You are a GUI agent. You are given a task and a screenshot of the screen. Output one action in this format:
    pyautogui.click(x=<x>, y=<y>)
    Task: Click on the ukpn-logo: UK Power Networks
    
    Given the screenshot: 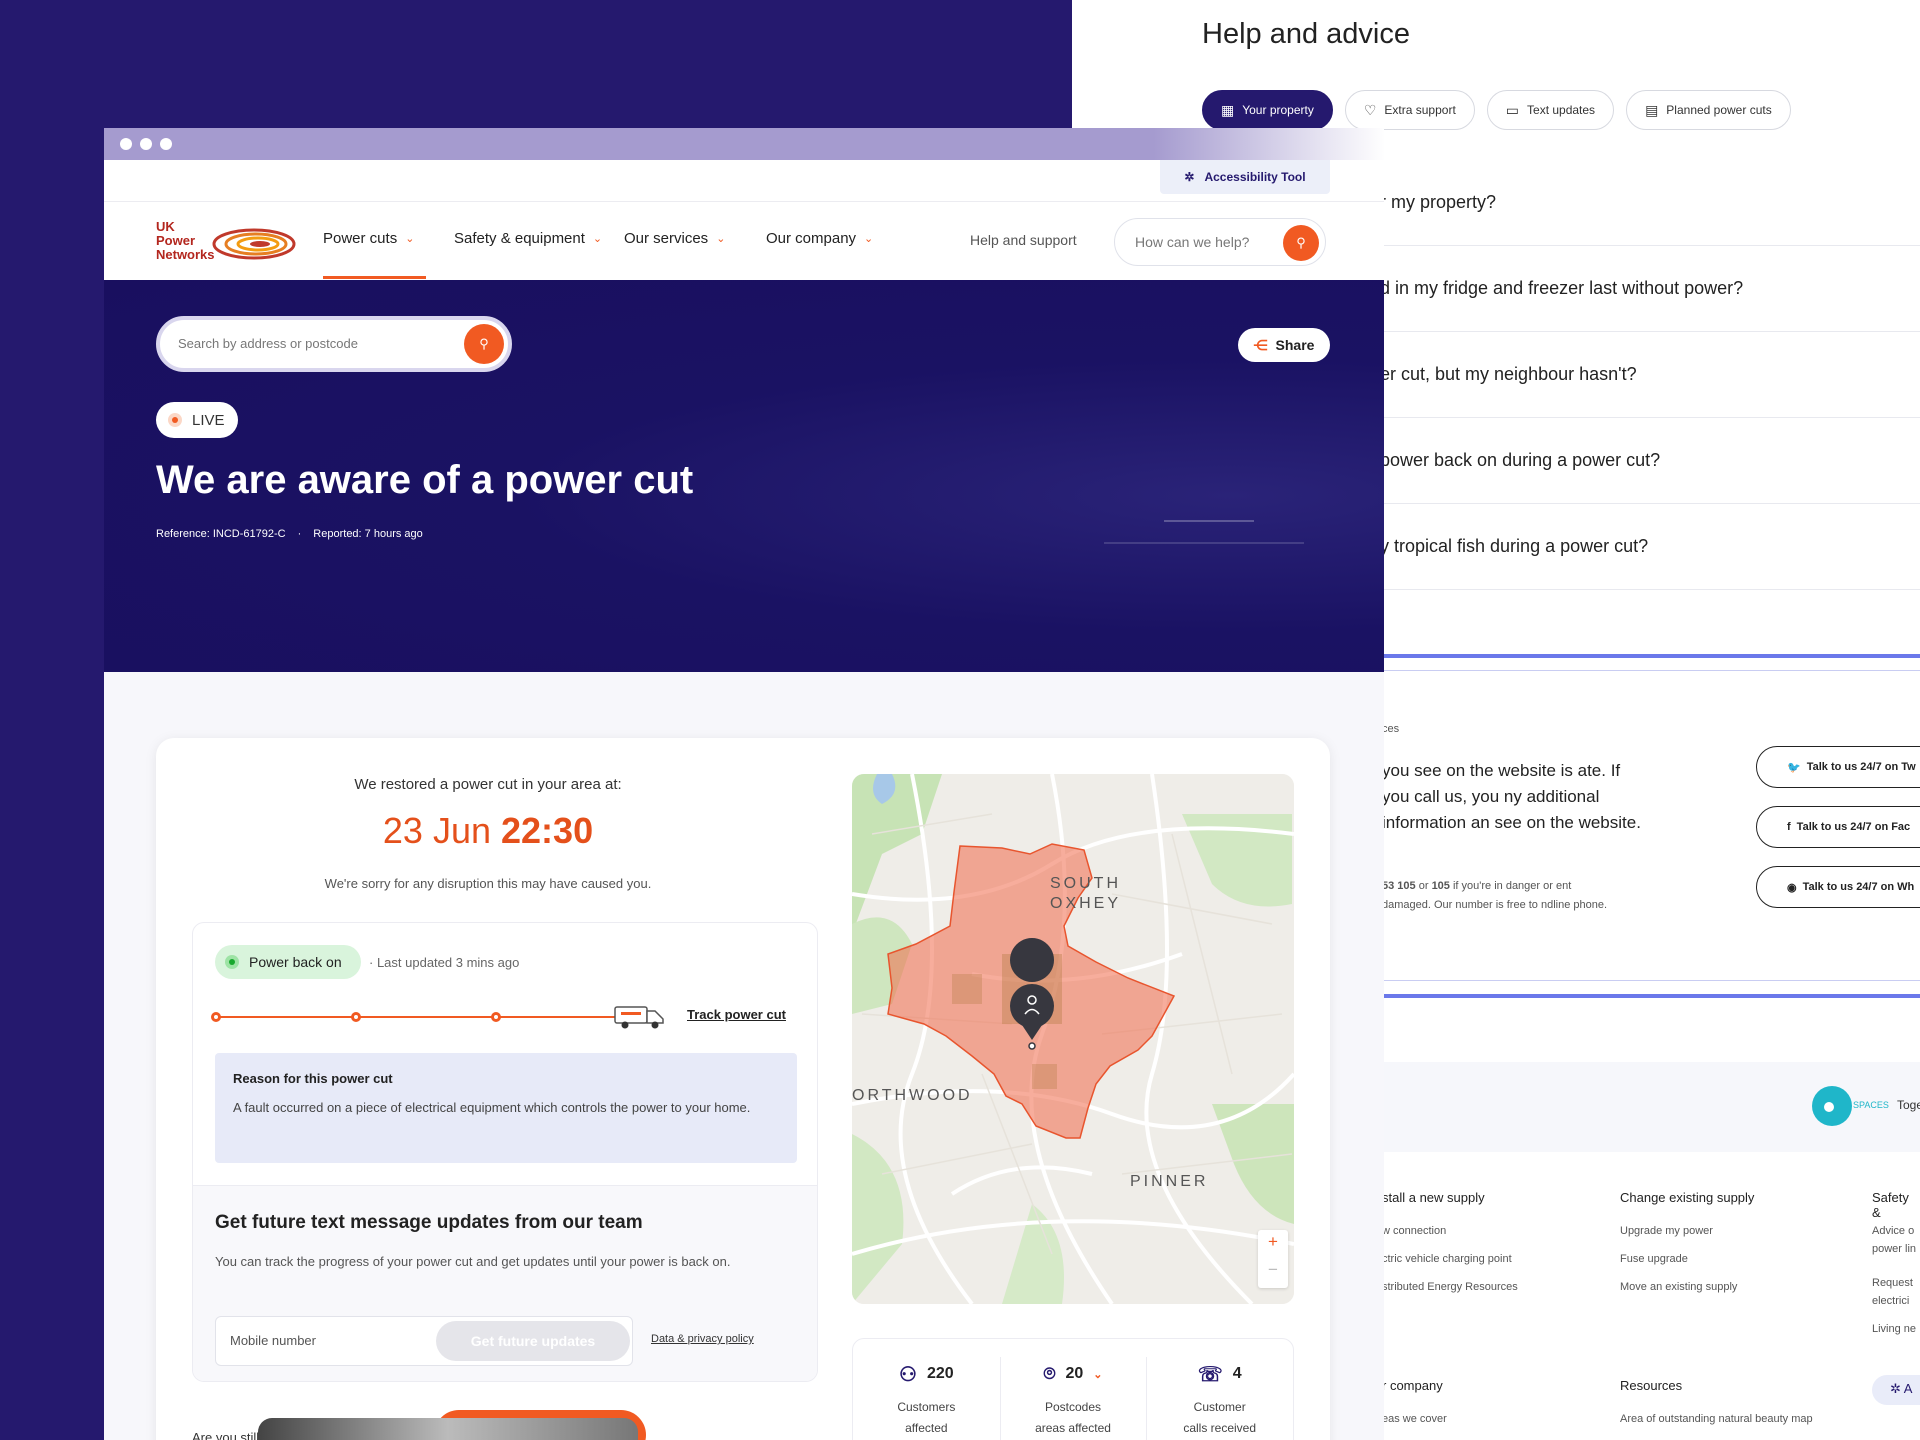 What is the action you would take?
    pyautogui.click(x=226, y=243)
    